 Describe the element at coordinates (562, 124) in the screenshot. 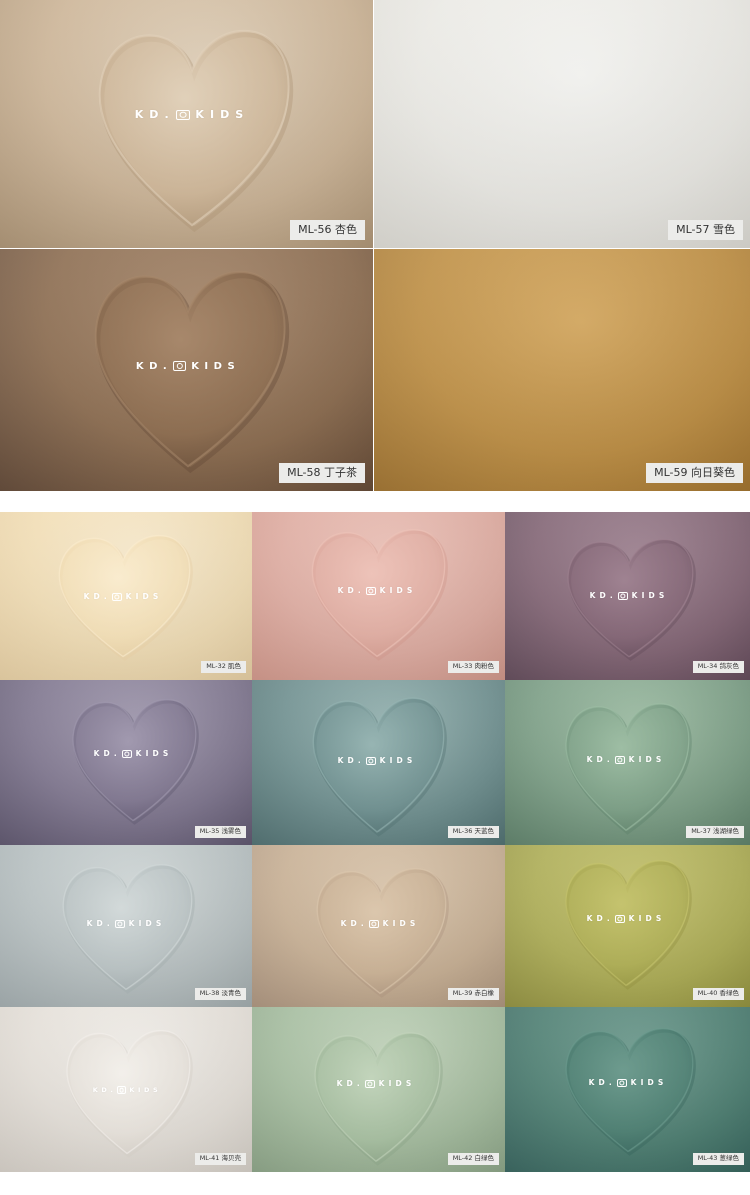

I see `top-swatch-tile: KD.KIDSML-57 雪色` at that location.